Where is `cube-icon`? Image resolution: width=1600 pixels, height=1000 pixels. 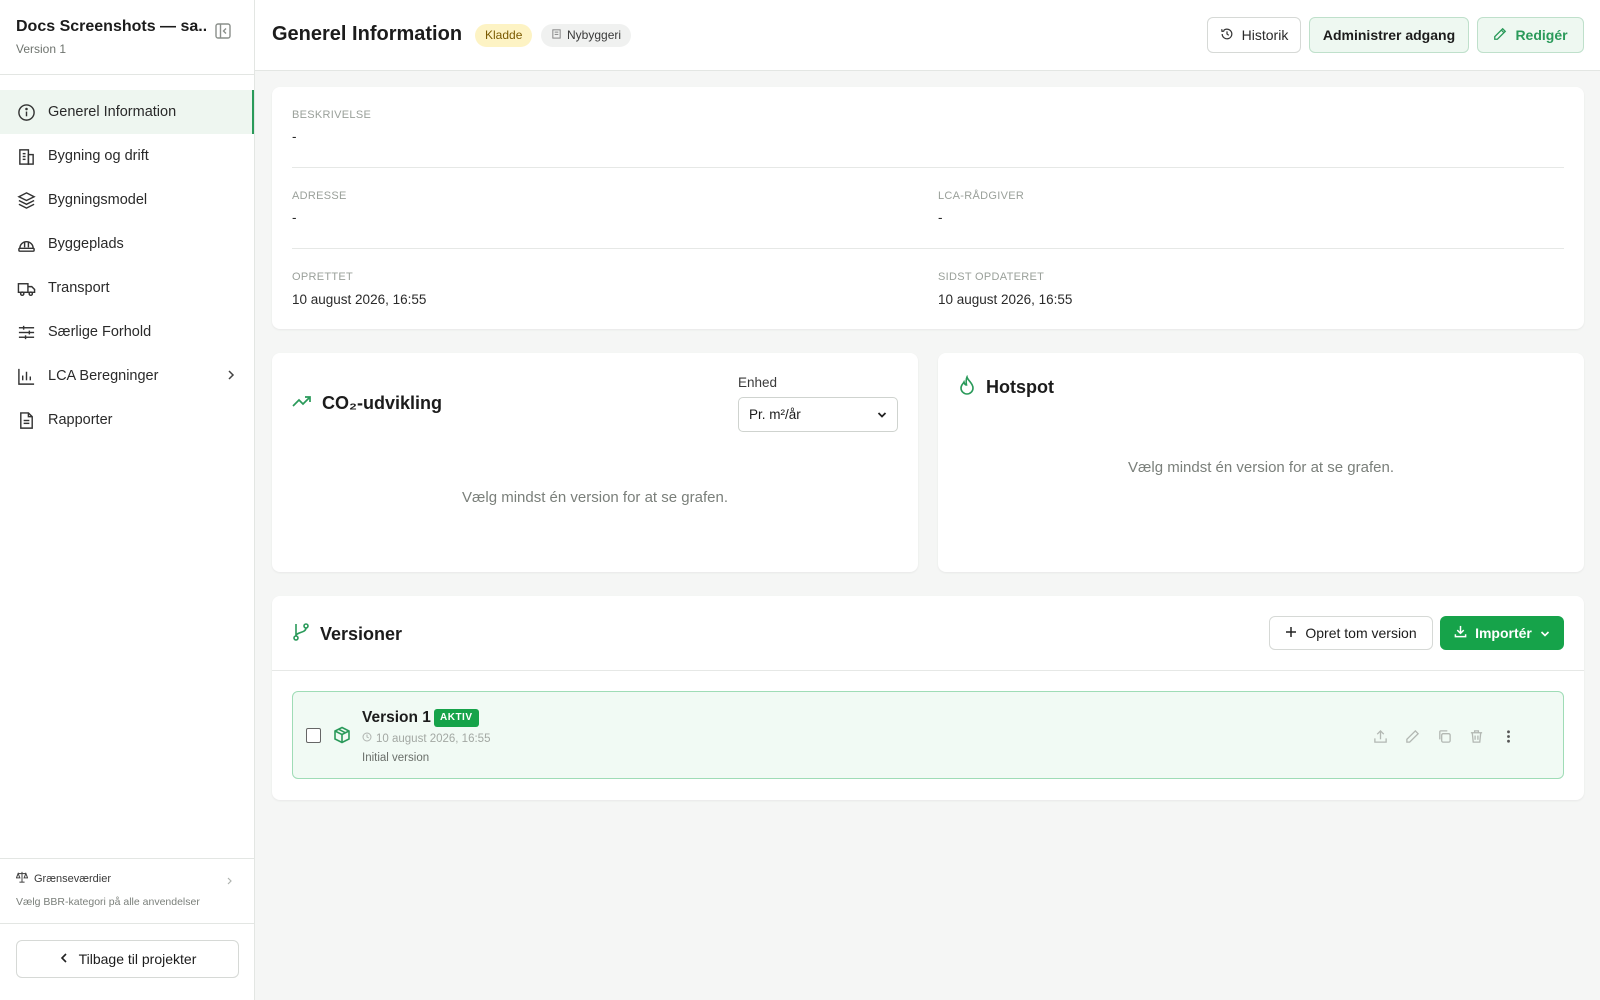 cube-icon is located at coordinates (342, 736).